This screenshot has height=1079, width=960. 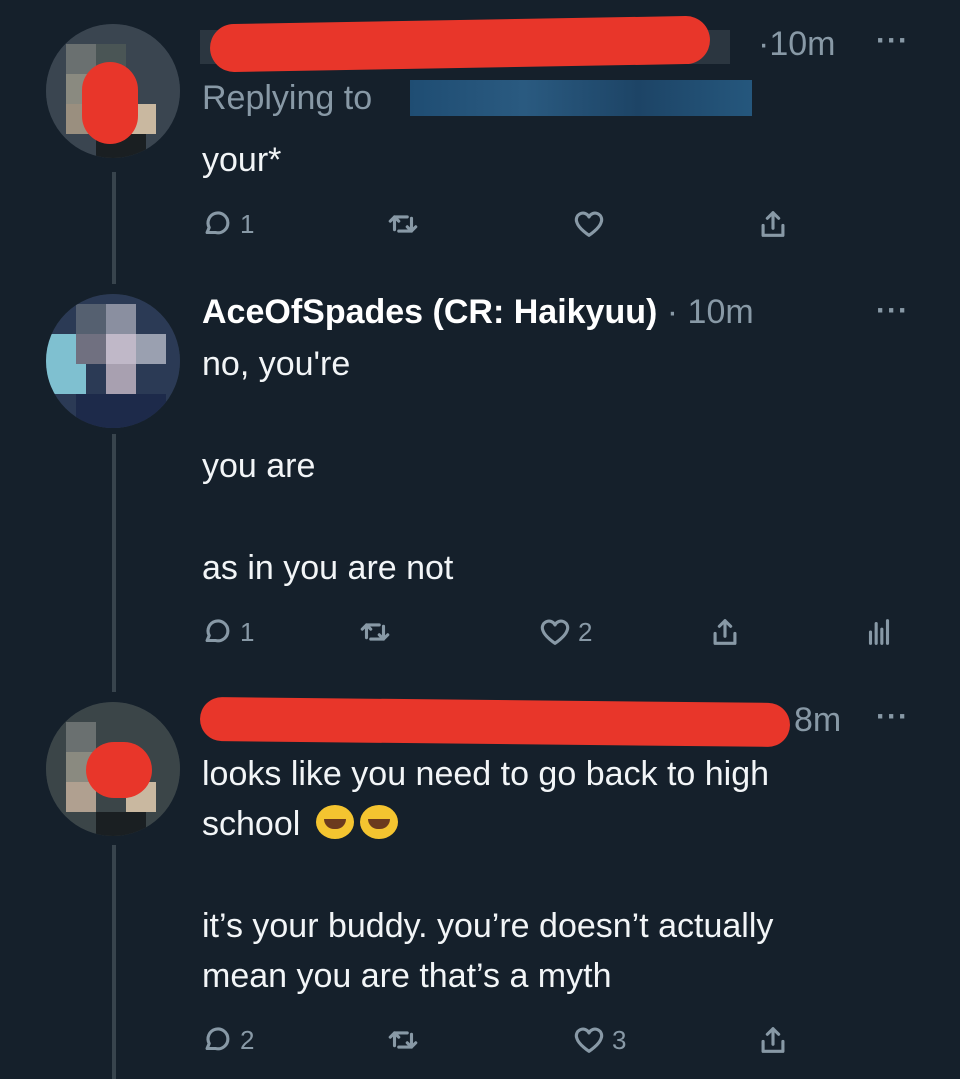 I want to click on tweet-time: 8m, so click(x=818, y=720).